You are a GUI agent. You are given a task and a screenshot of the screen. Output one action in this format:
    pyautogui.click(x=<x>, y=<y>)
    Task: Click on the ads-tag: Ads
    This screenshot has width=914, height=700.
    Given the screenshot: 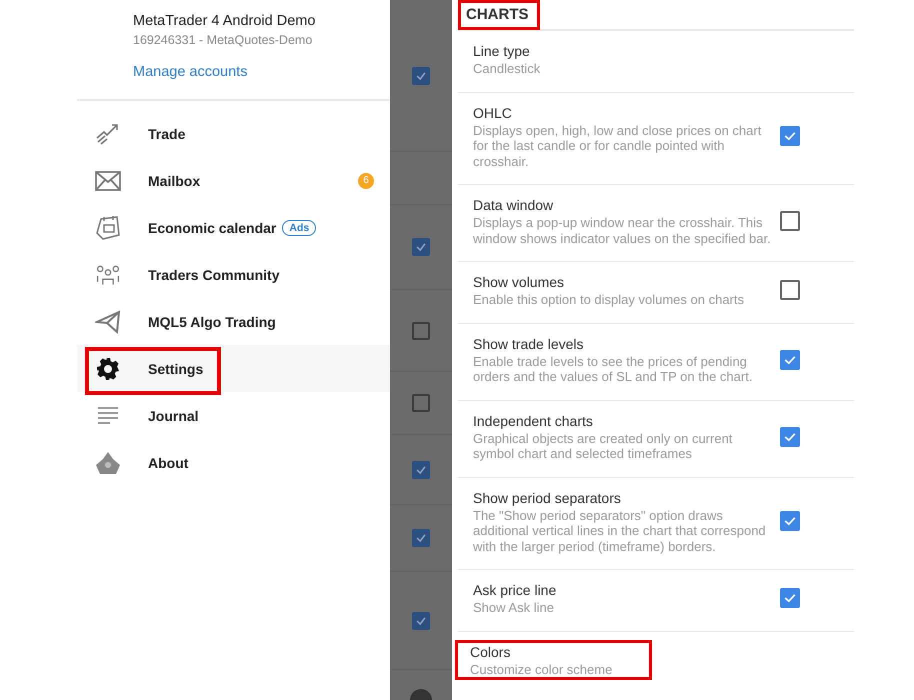 What is the action you would take?
    pyautogui.click(x=299, y=228)
    